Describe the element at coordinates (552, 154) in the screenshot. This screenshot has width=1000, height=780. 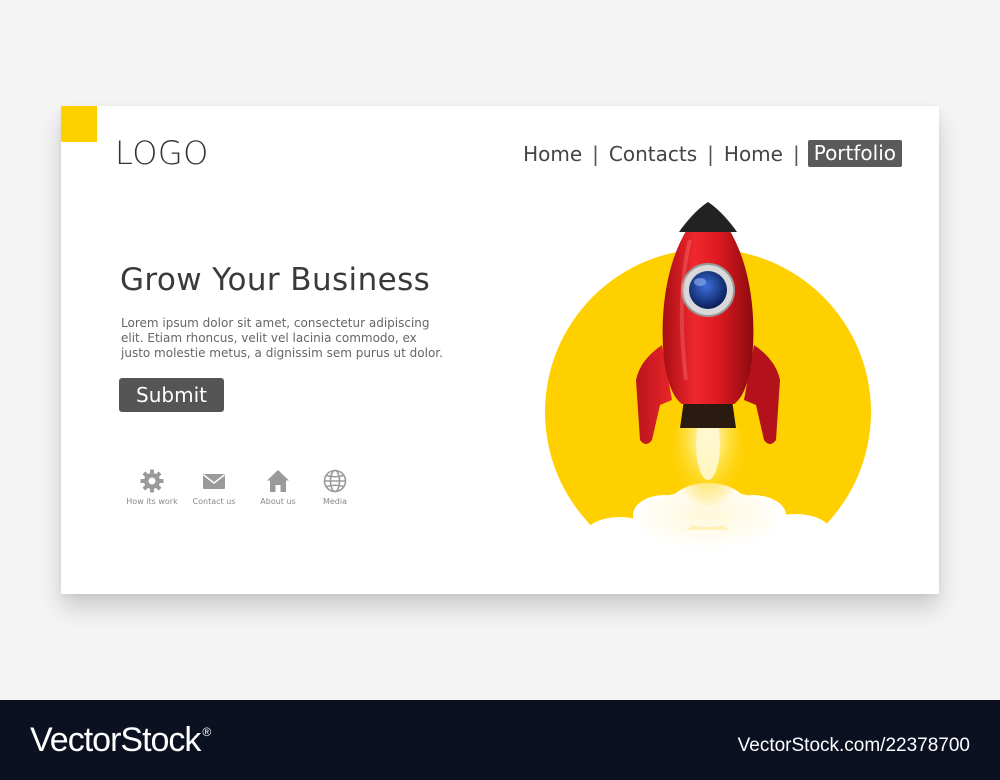
I see `nav-home: Home` at that location.